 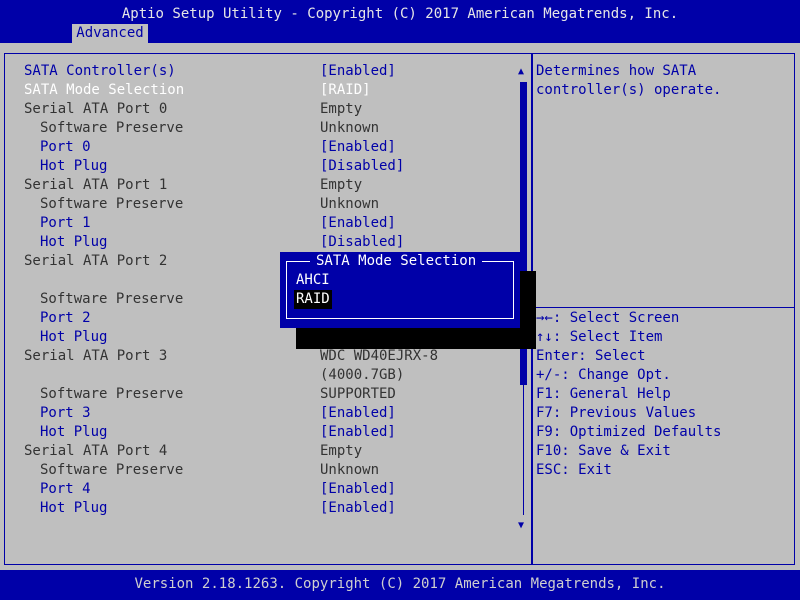 What do you see at coordinates (73, 166) in the screenshot?
I see `setting-port0-hotplug-label: Hot Plug` at bounding box center [73, 166].